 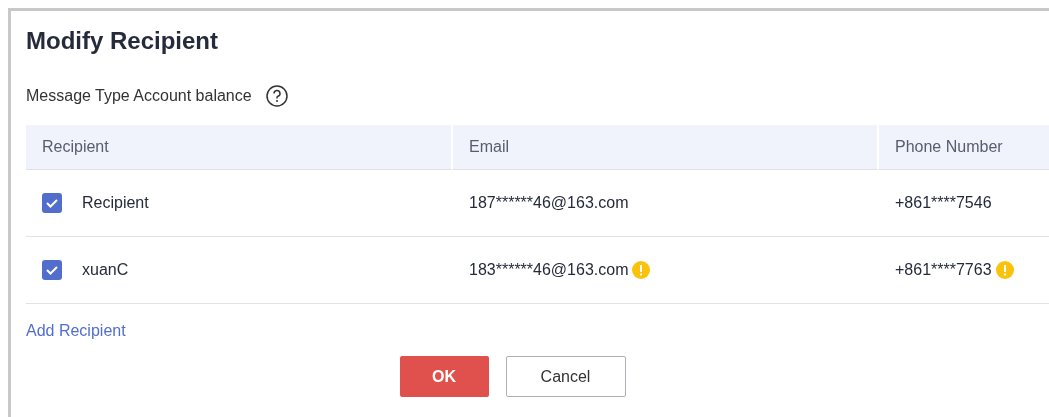 What do you see at coordinates (105, 270) in the screenshot?
I see `recipient-name: xuanC` at bounding box center [105, 270].